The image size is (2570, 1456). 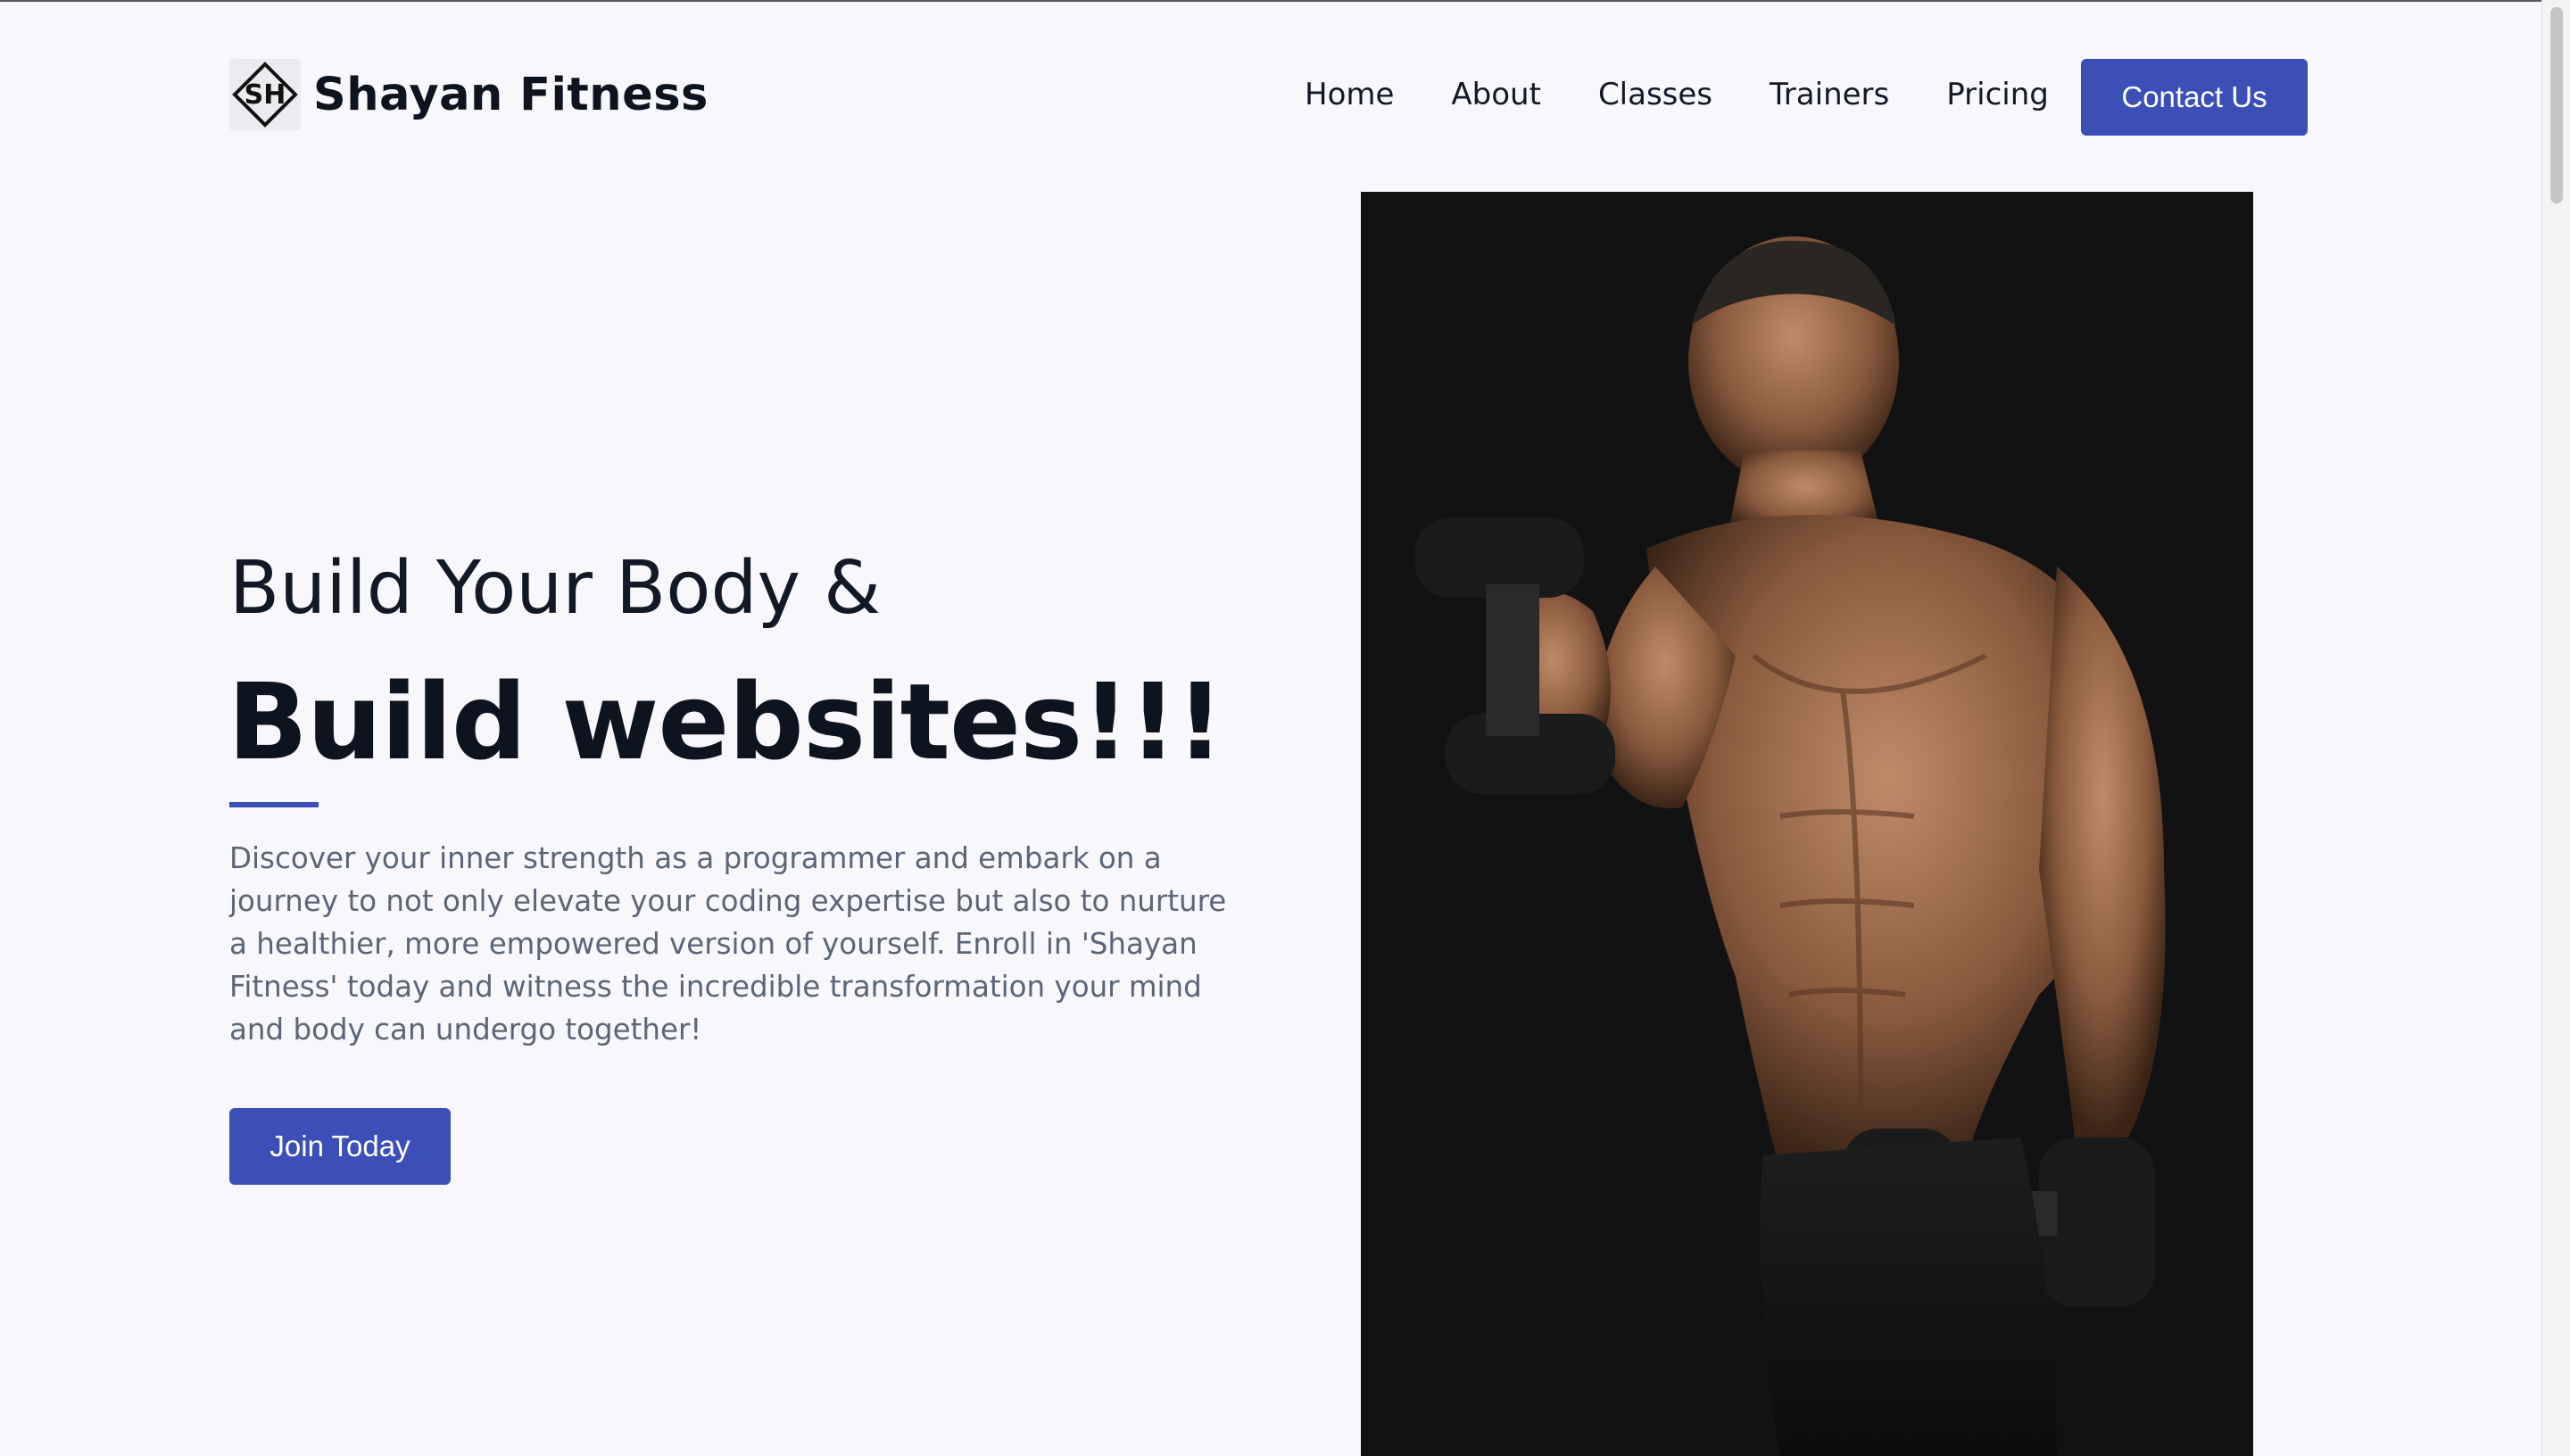 I want to click on vertical-scrollbar, so click(x=2556, y=728).